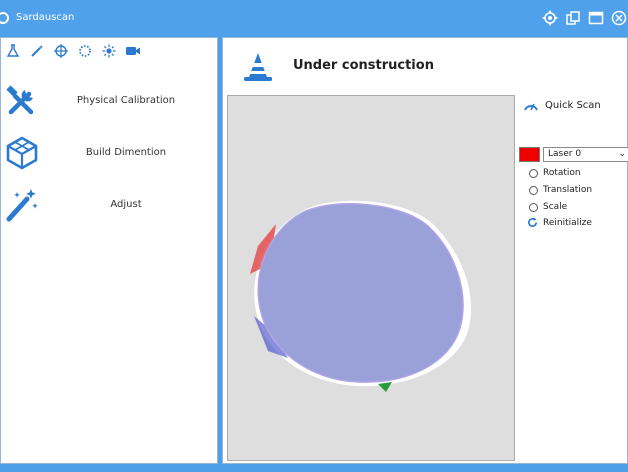  Describe the element at coordinates (45, 17) in the screenshot. I see `app-title: Sardauscan` at that location.